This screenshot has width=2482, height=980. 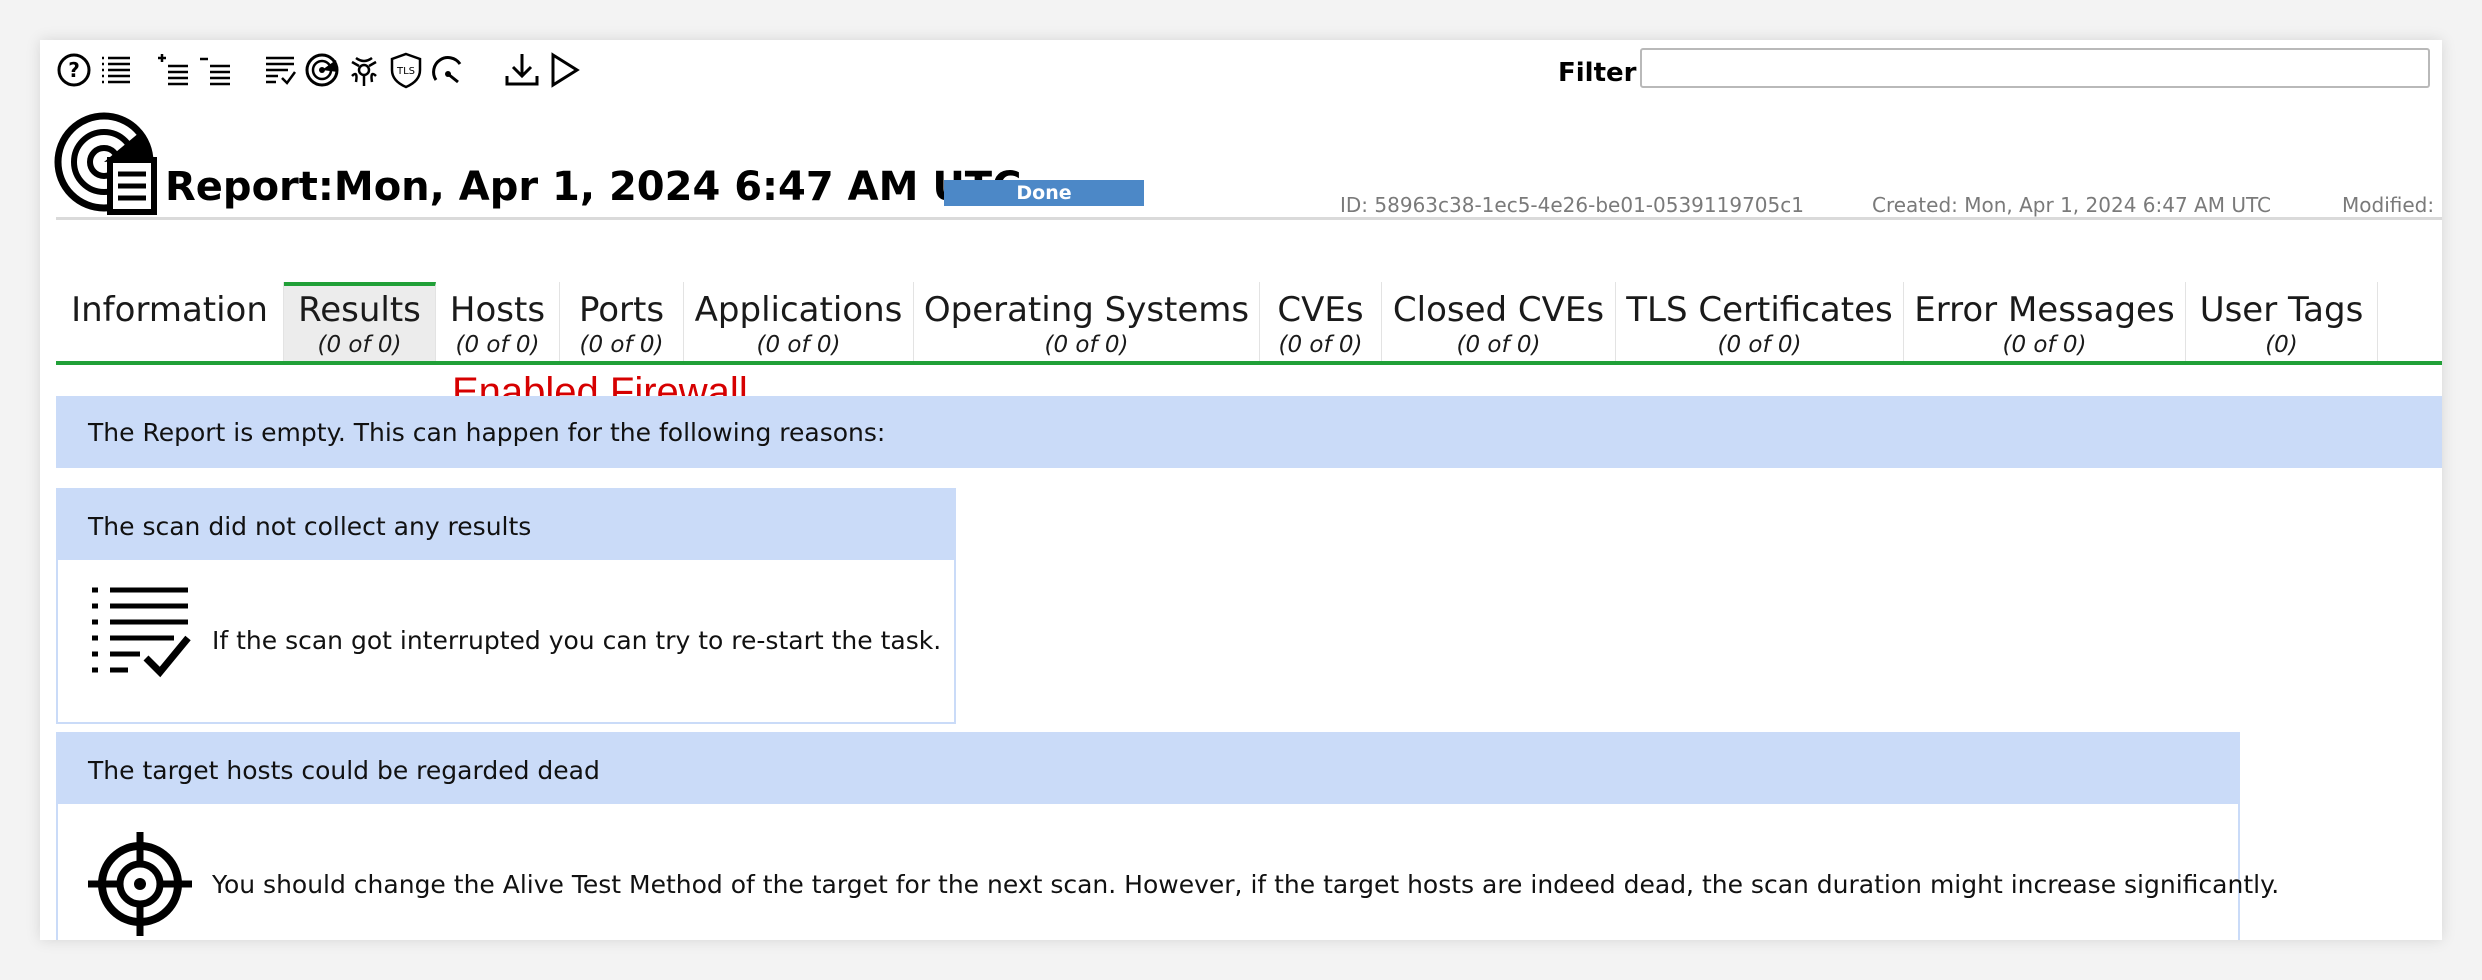 What do you see at coordinates (1249, 218) in the screenshot?
I see `header-divider` at bounding box center [1249, 218].